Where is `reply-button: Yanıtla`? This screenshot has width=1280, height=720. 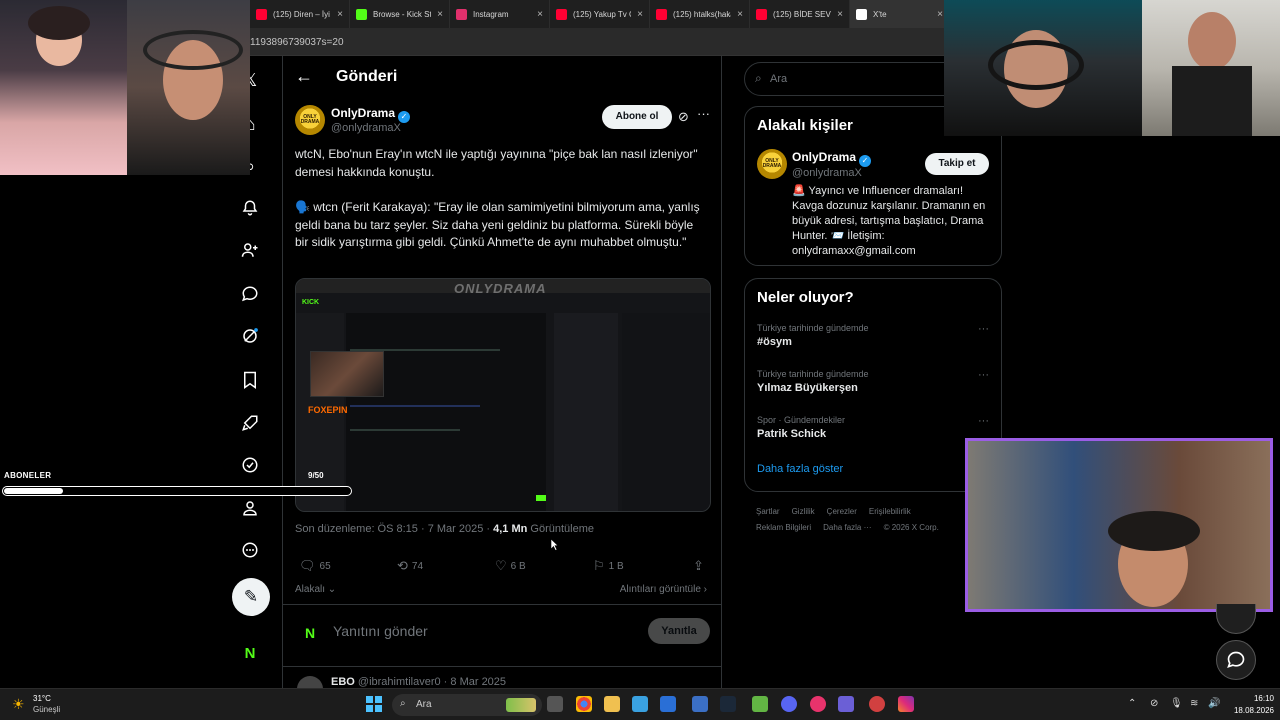
reply-button: Yanıtla is located at coordinates (679, 631).